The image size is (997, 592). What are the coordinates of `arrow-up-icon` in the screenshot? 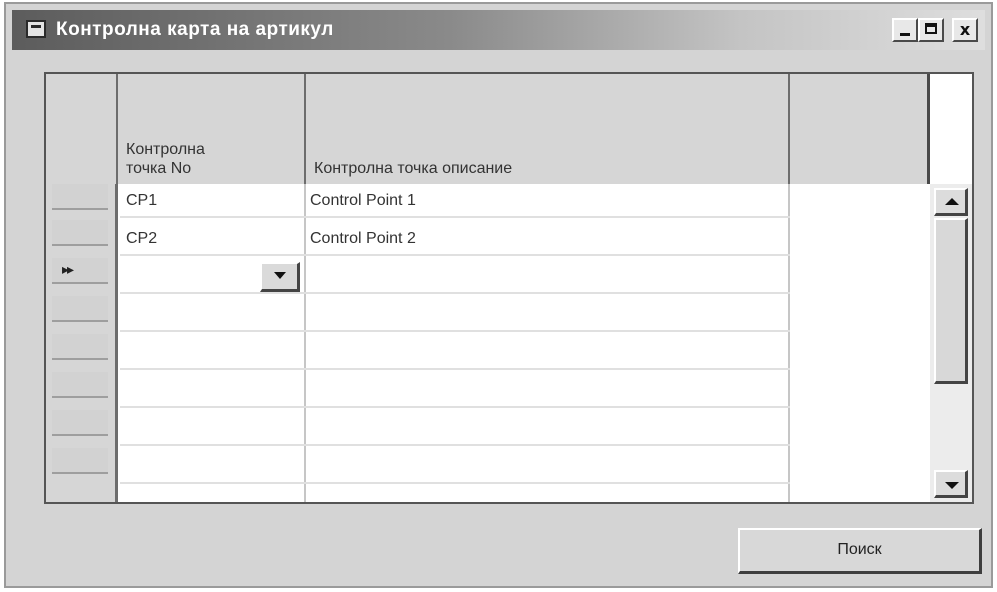 It's located at (952, 201).